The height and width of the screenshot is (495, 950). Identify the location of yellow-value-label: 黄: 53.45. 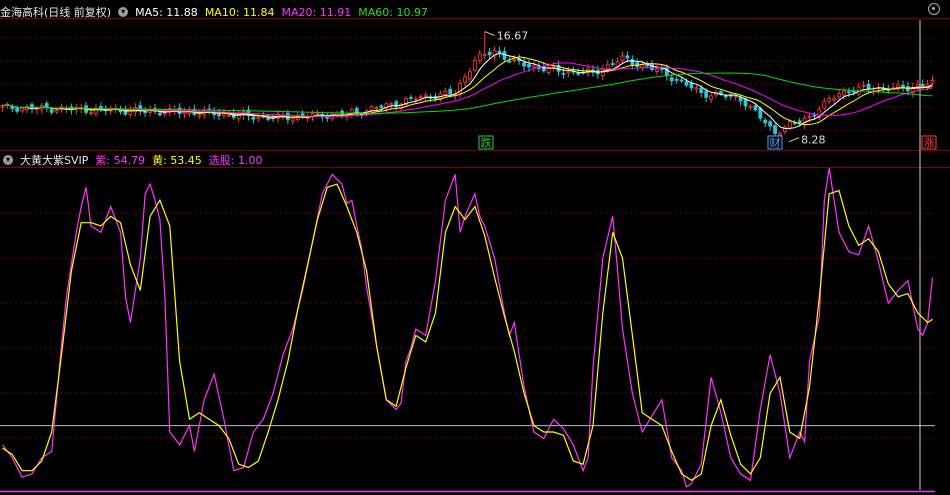
(177, 160).